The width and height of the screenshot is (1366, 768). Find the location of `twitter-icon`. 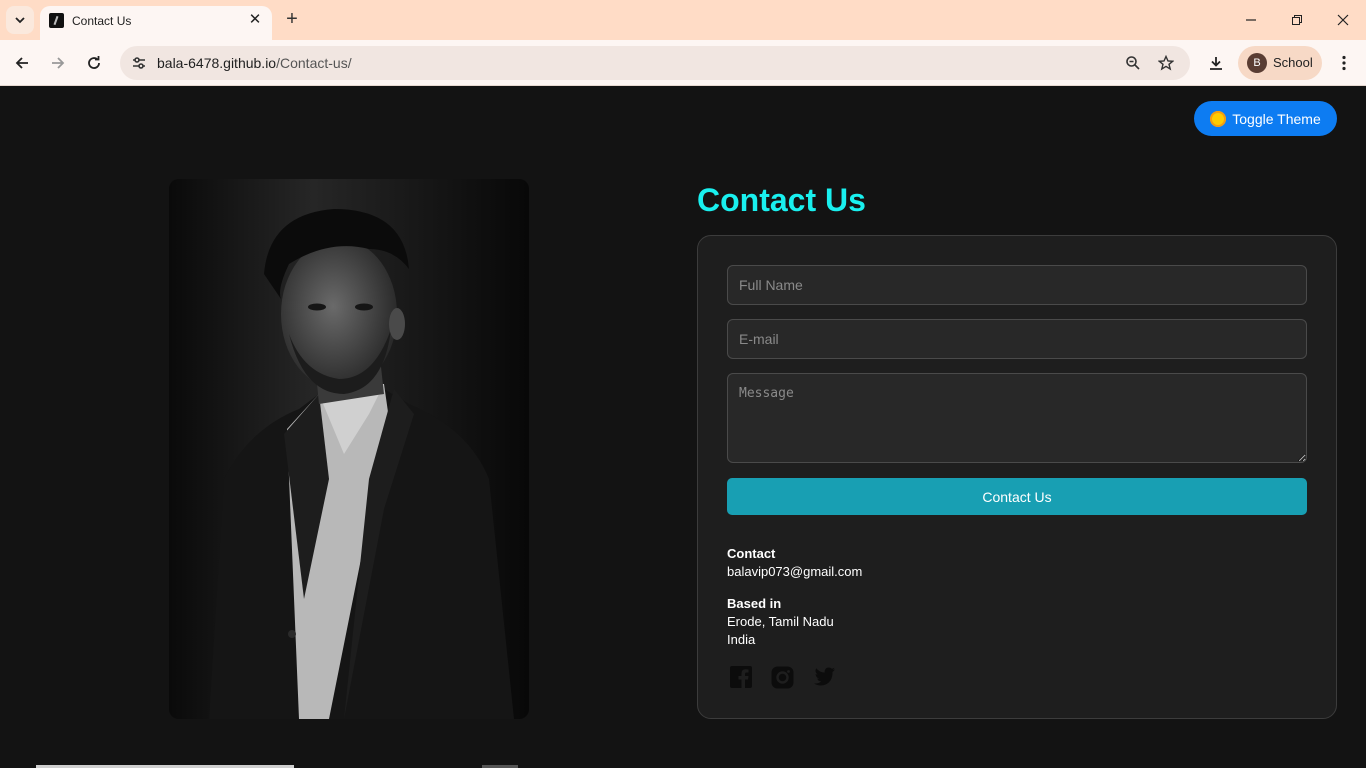

twitter-icon is located at coordinates (824, 676).